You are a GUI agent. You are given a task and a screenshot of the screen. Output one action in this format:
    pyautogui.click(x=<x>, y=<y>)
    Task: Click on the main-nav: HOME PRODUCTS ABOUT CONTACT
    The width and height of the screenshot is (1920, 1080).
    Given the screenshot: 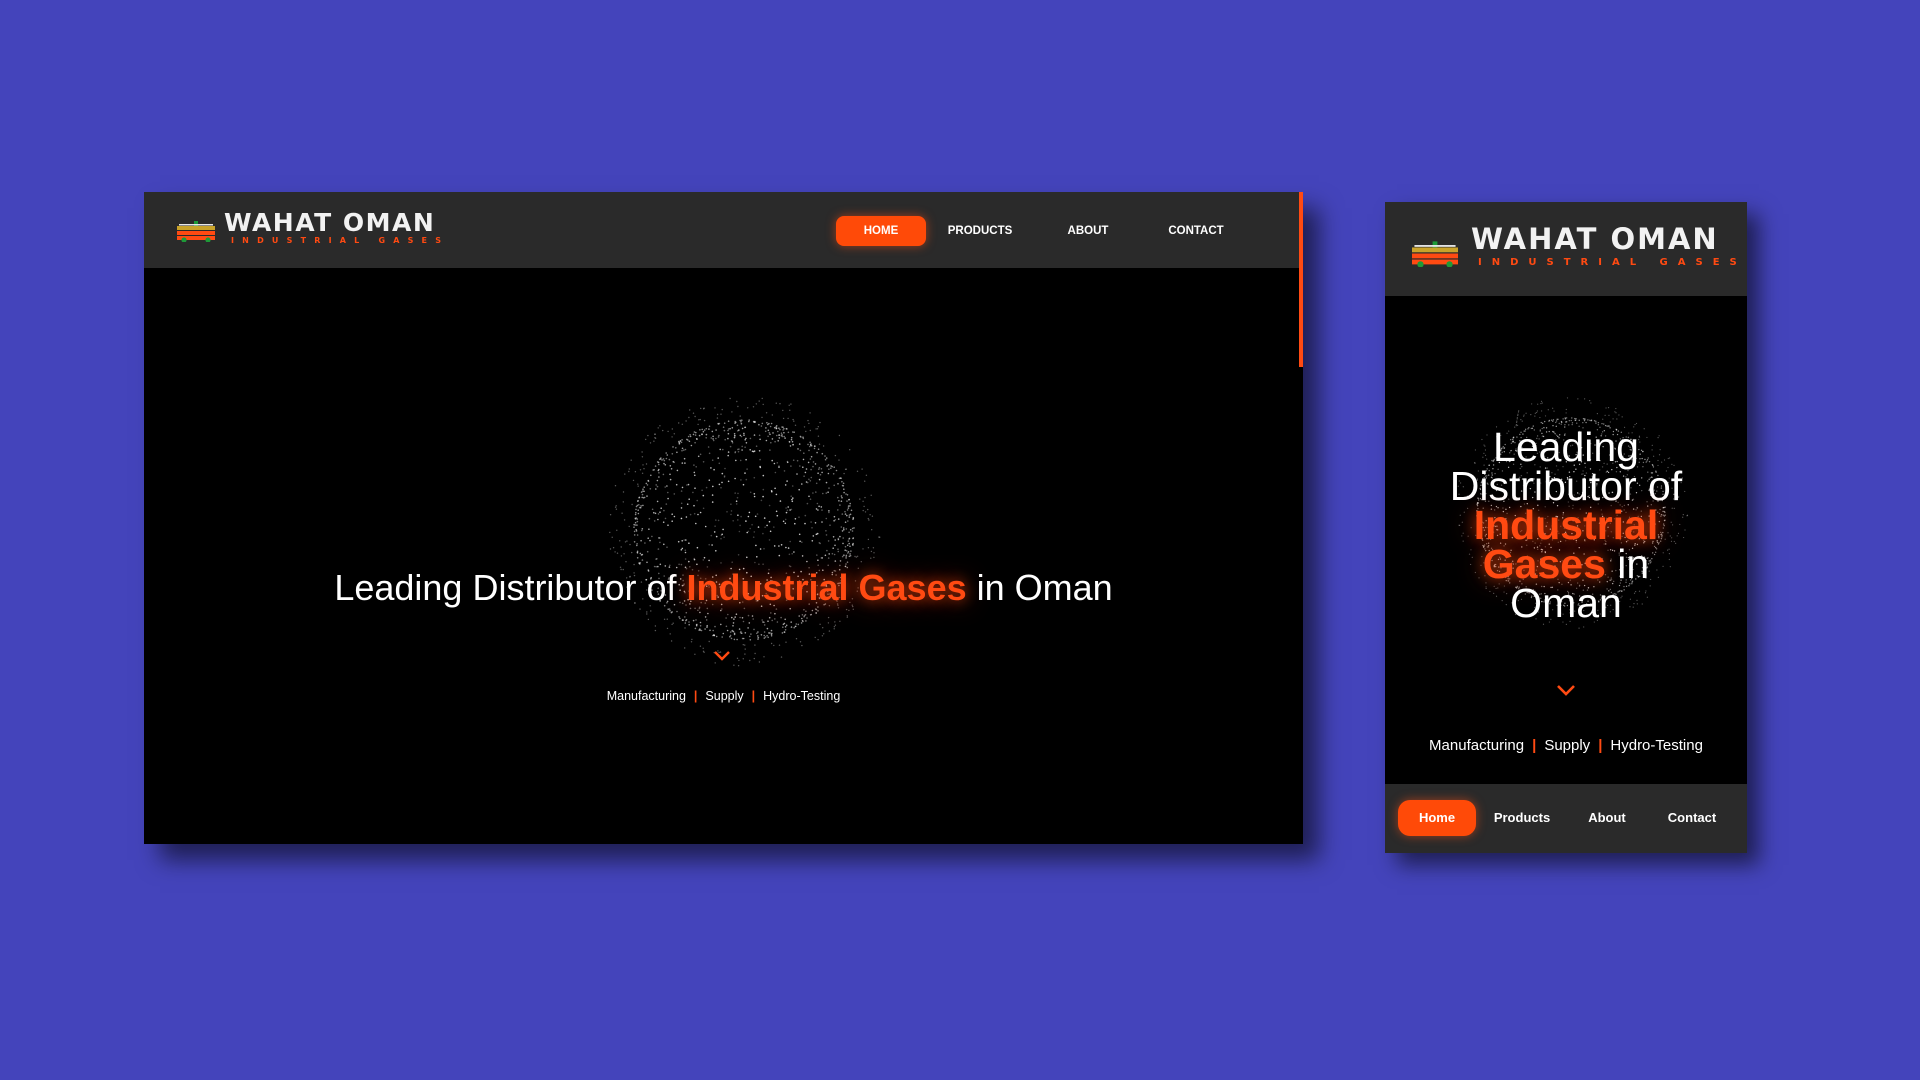 What is the action you would take?
    pyautogui.click(x=1043, y=231)
    